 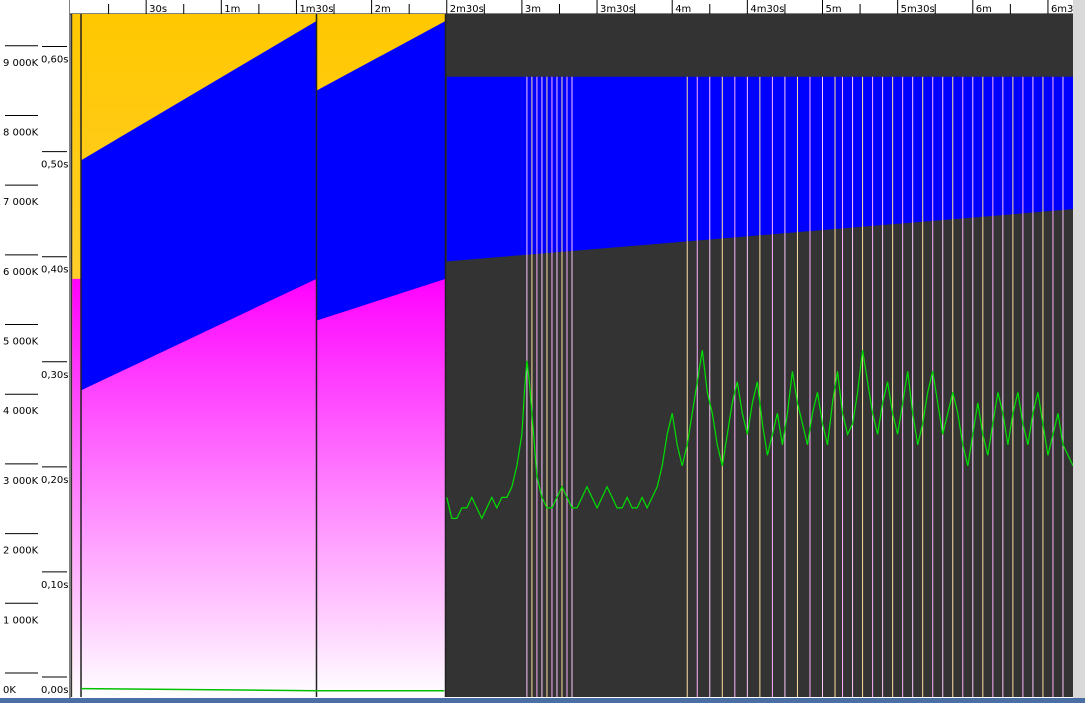 What do you see at coordinates (533, 9) in the screenshot?
I see `time-tick-label: 3m` at bounding box center [533, 9].